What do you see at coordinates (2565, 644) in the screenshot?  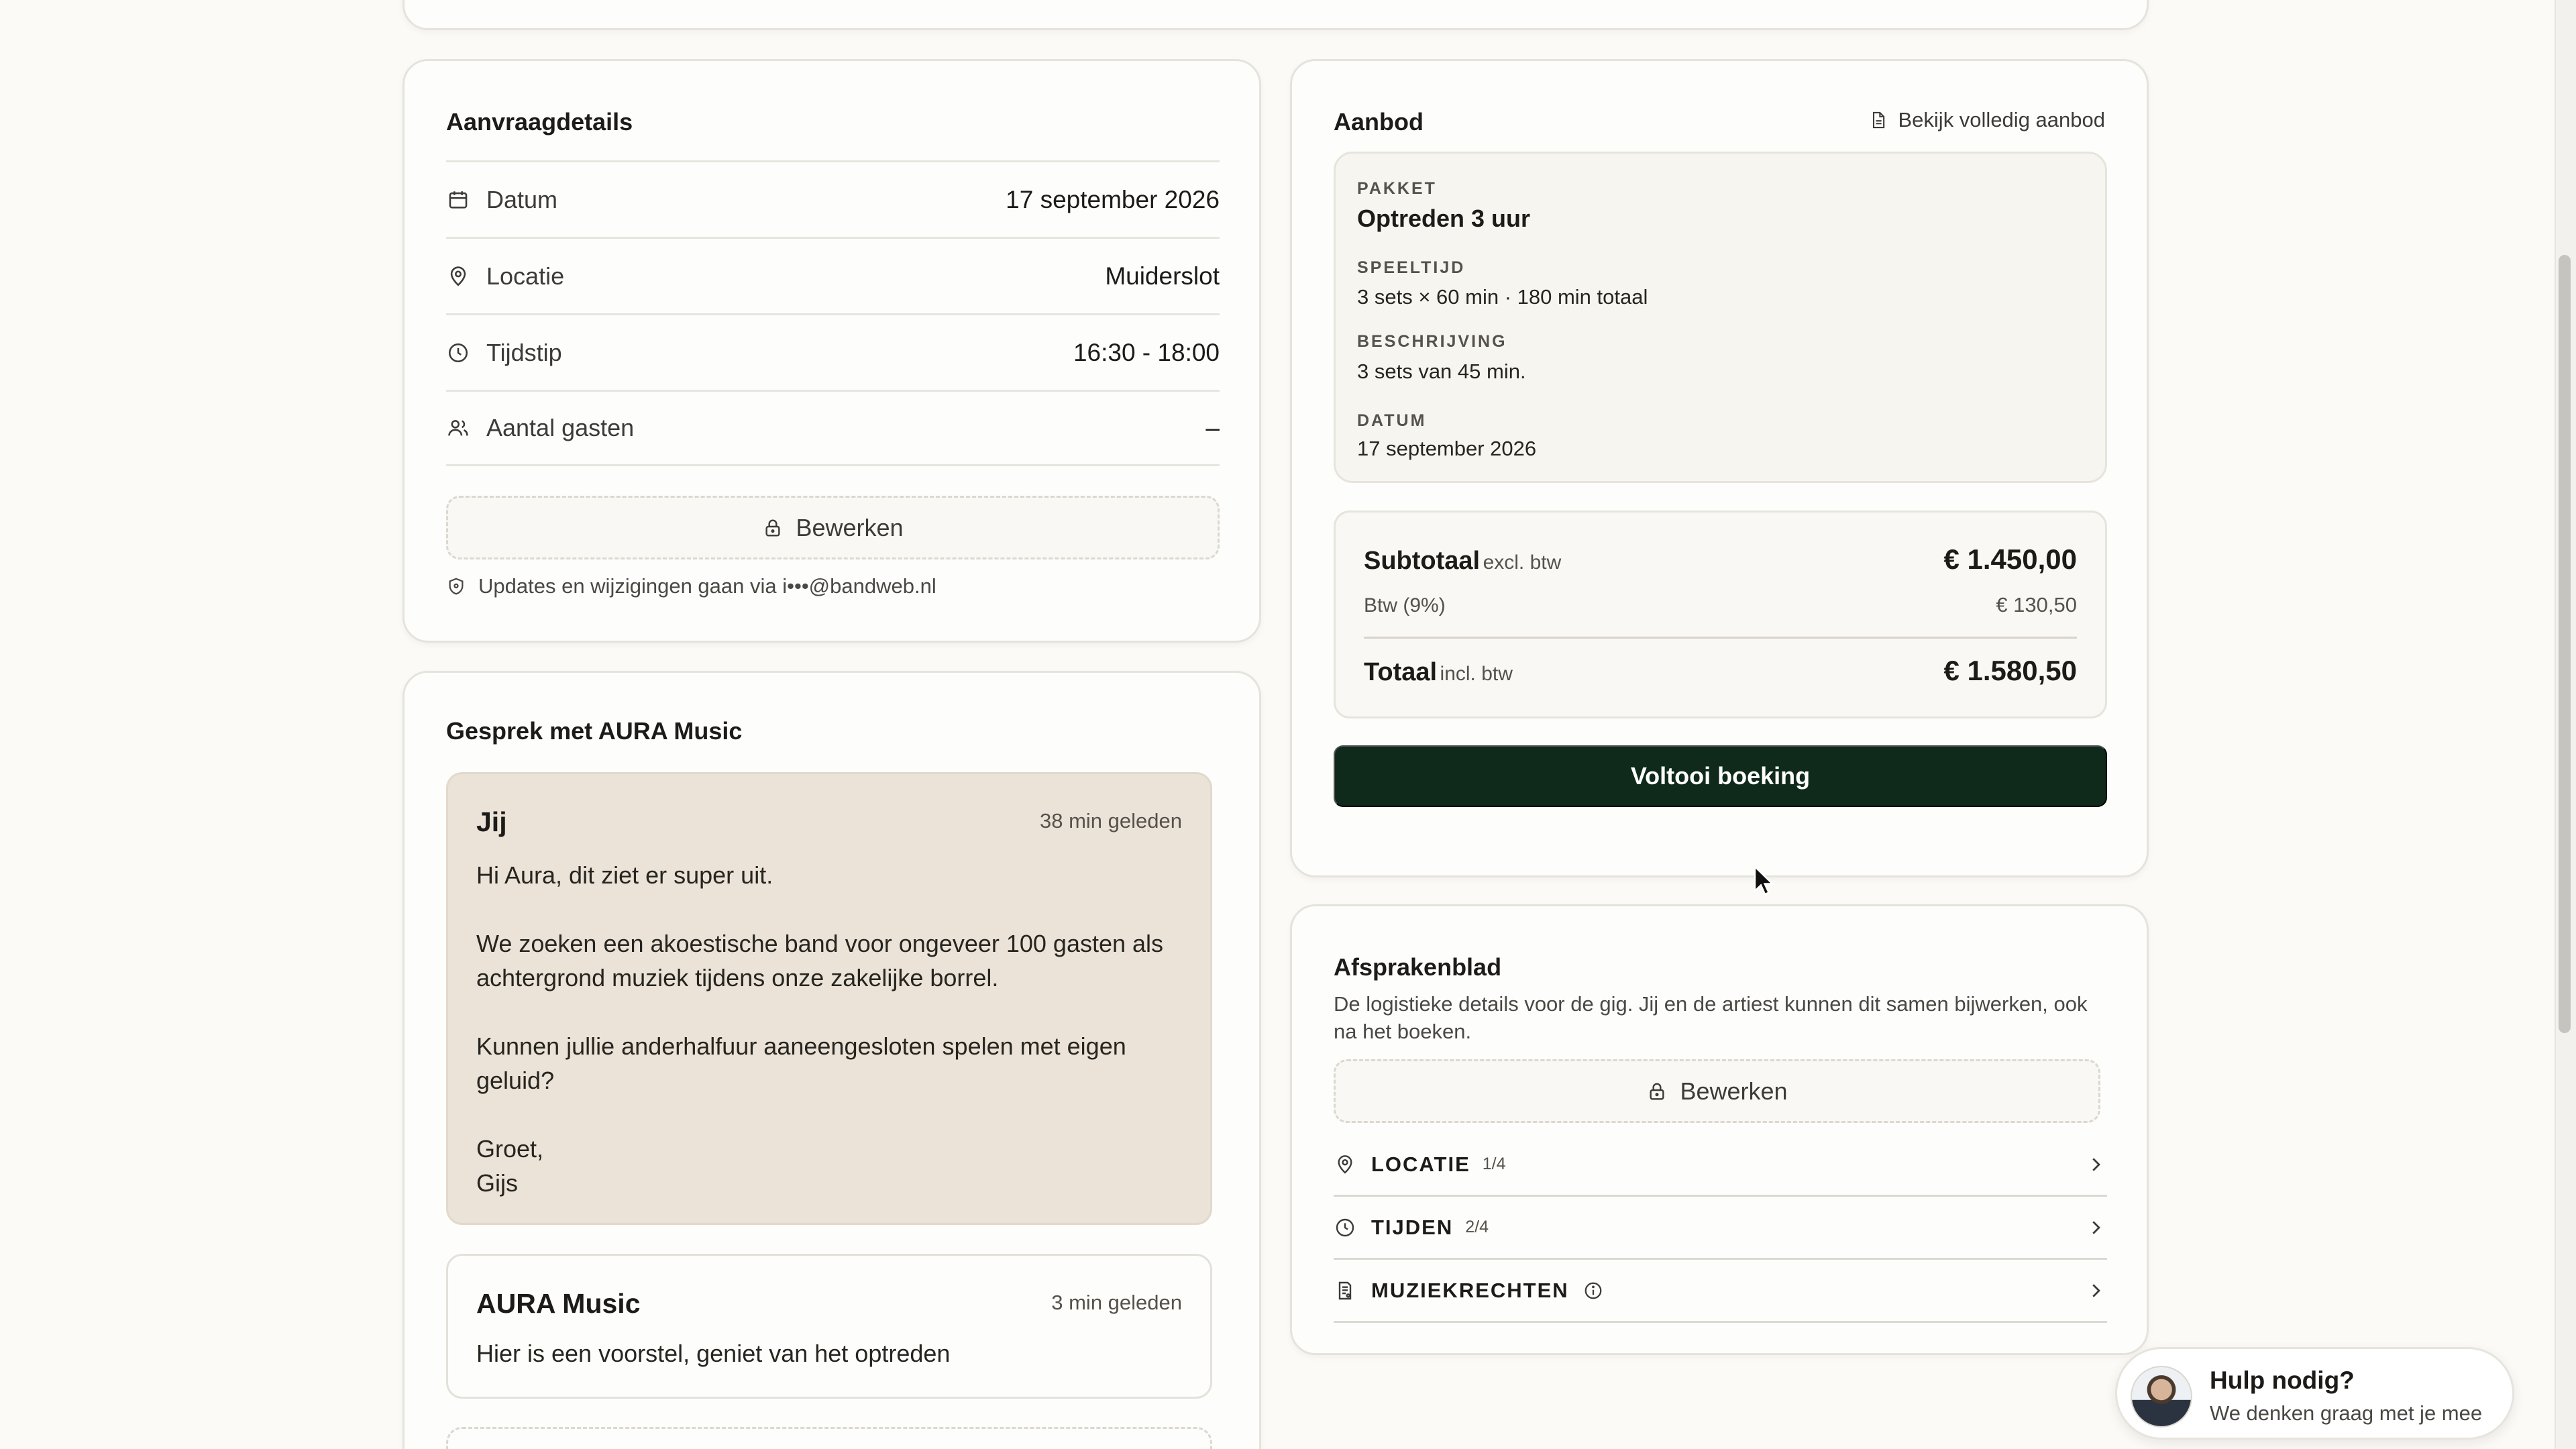 I see `scrollbar-thumb` at bounding box center [2565, 644].